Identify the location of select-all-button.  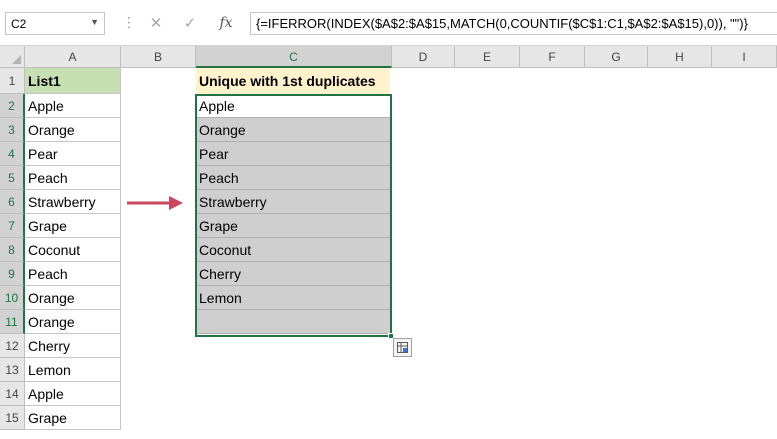
(12, 57).